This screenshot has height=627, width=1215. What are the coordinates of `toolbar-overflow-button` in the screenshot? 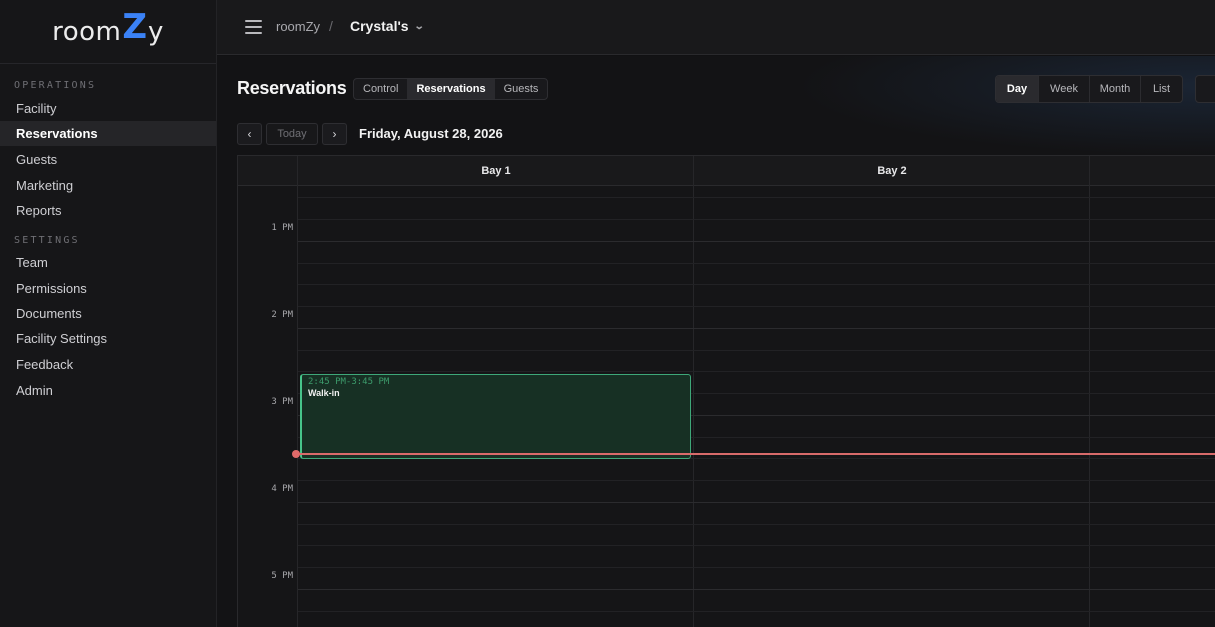 It's located at (1205, 89).